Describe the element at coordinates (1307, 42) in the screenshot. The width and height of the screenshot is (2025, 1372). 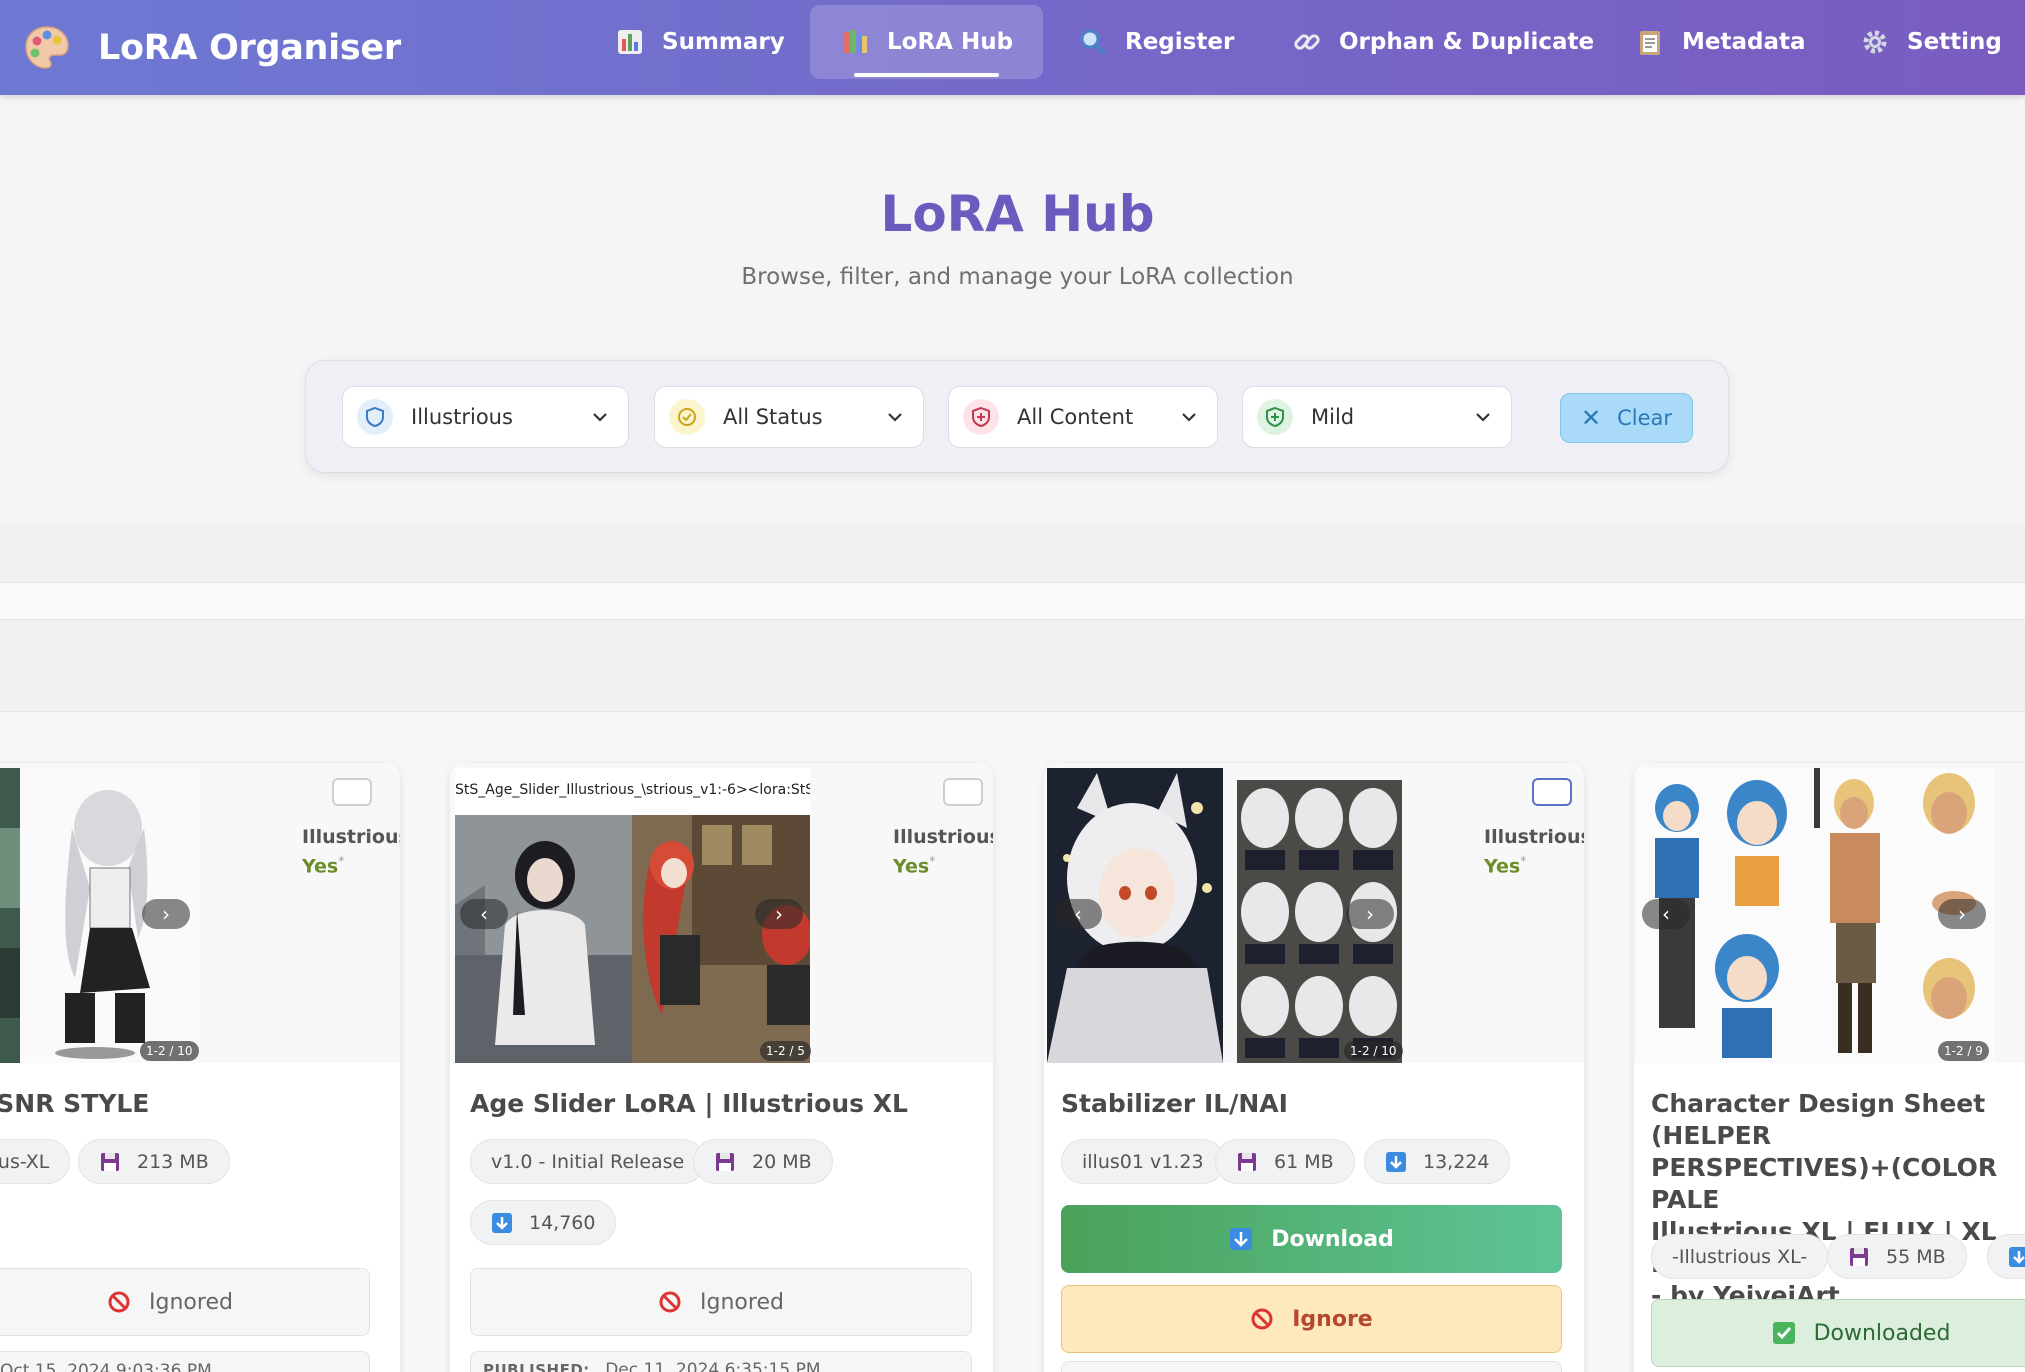
I see `link-icon` at that location.